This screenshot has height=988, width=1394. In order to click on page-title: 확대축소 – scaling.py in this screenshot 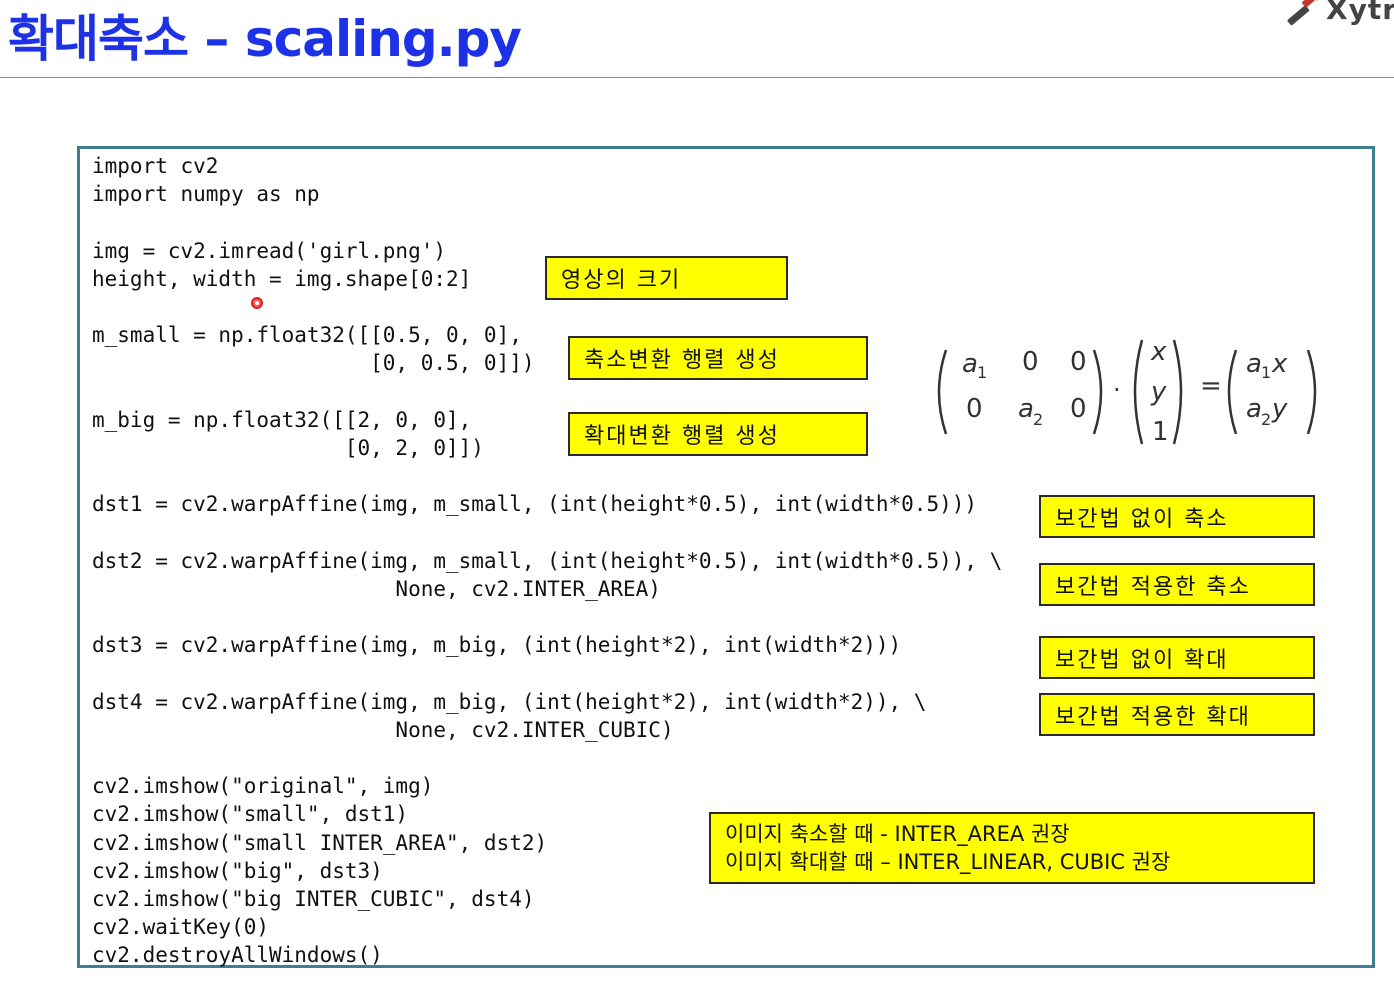, I will do `click(265, 39)`.